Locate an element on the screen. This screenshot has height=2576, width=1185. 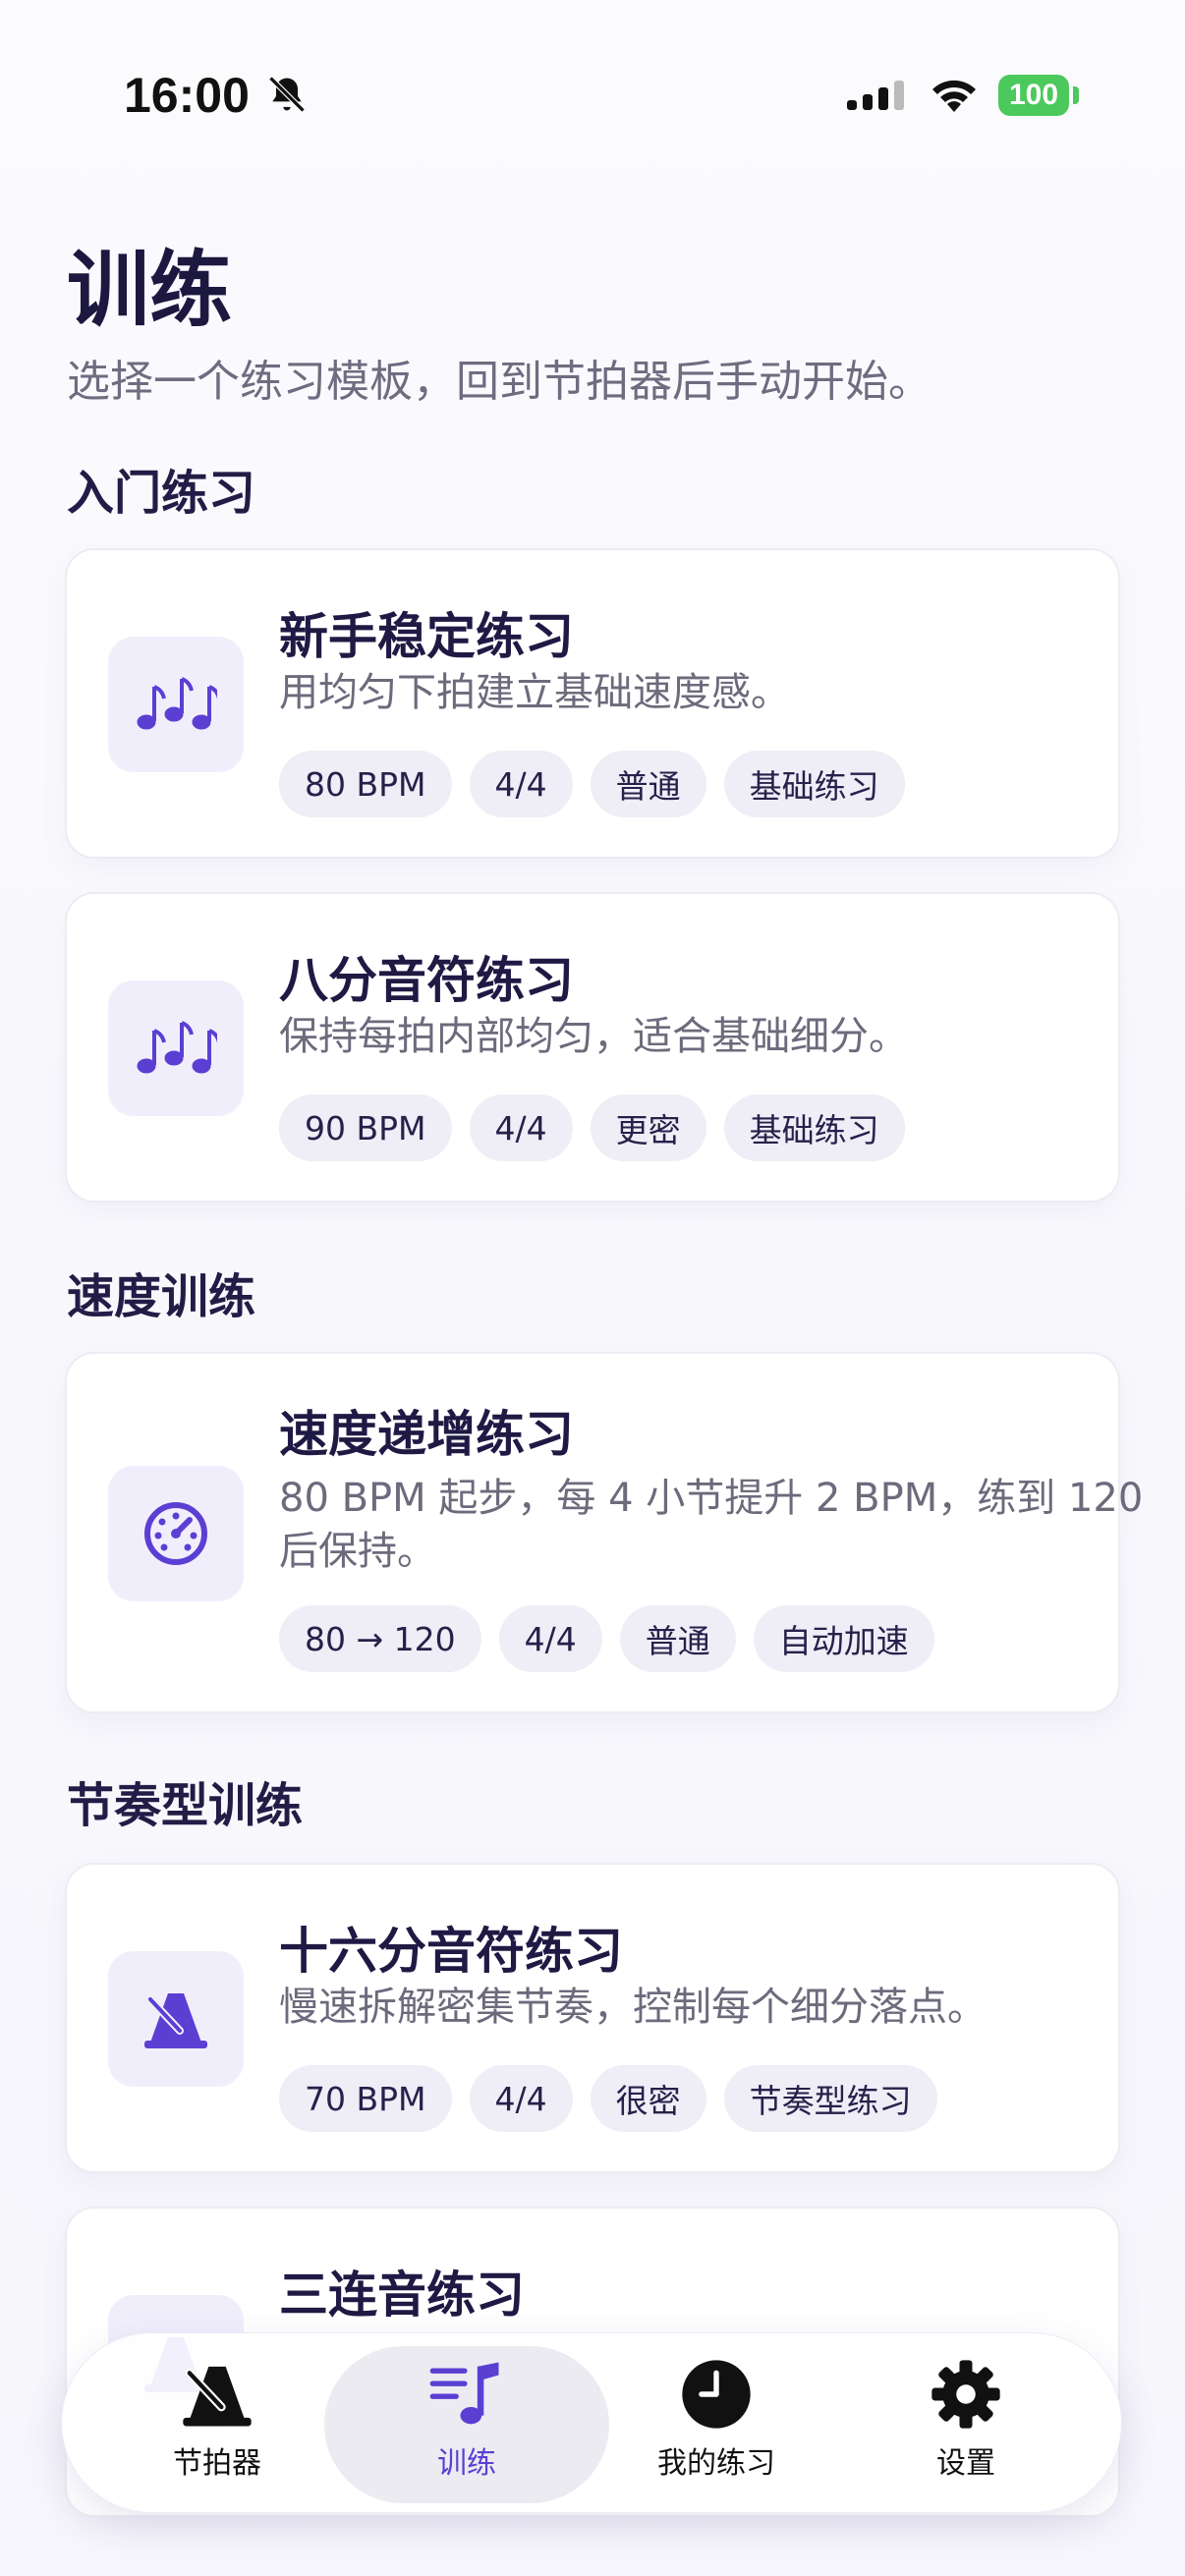
tab-settings: 设置 is located at coordinates (966, 2429).